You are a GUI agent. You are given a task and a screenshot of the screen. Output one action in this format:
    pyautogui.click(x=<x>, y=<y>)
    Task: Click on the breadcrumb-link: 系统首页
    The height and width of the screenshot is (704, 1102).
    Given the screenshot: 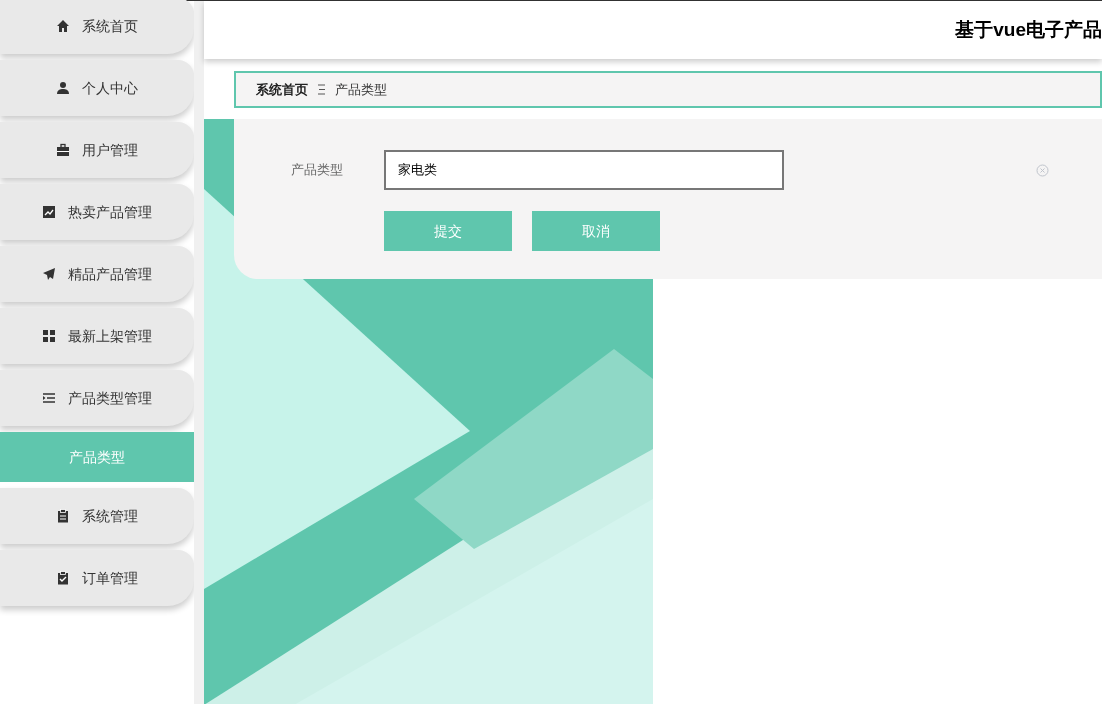 What is the action you would take?
    pyautogui.click(x=282, y=89)
    